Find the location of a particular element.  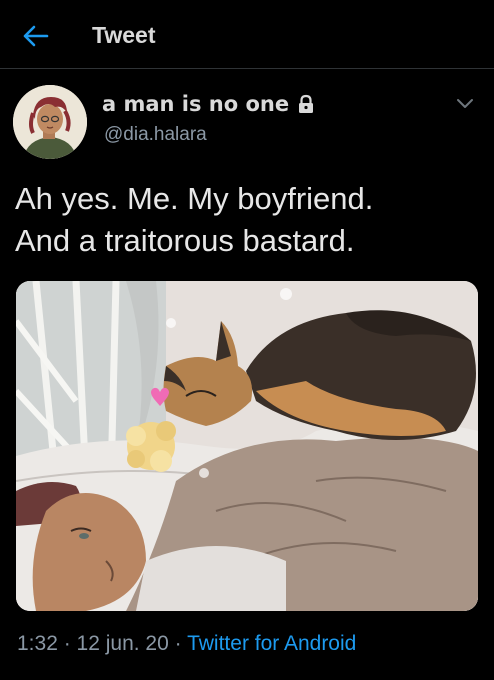

chevron-down-icon is located at coordinates (465, 103).